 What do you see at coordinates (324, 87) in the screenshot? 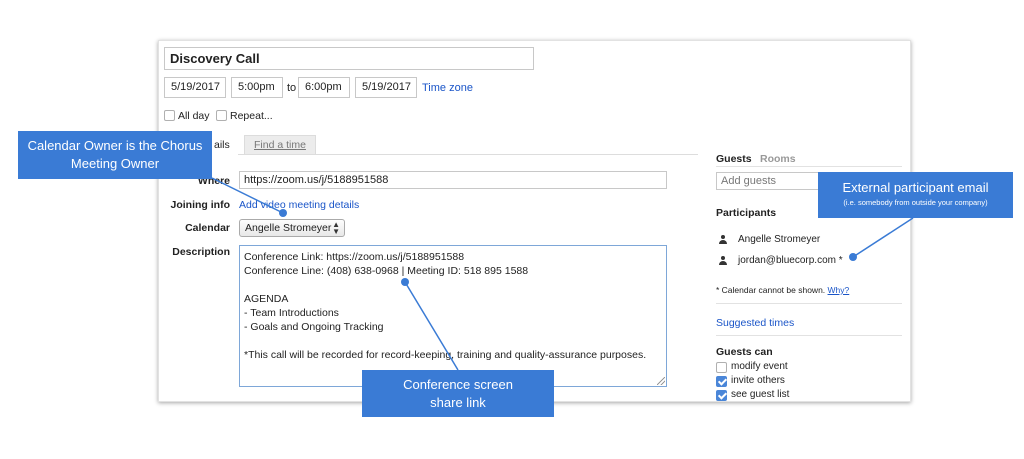
I see `end-time-field: 6:00pm` at bounding box center [324, 87].